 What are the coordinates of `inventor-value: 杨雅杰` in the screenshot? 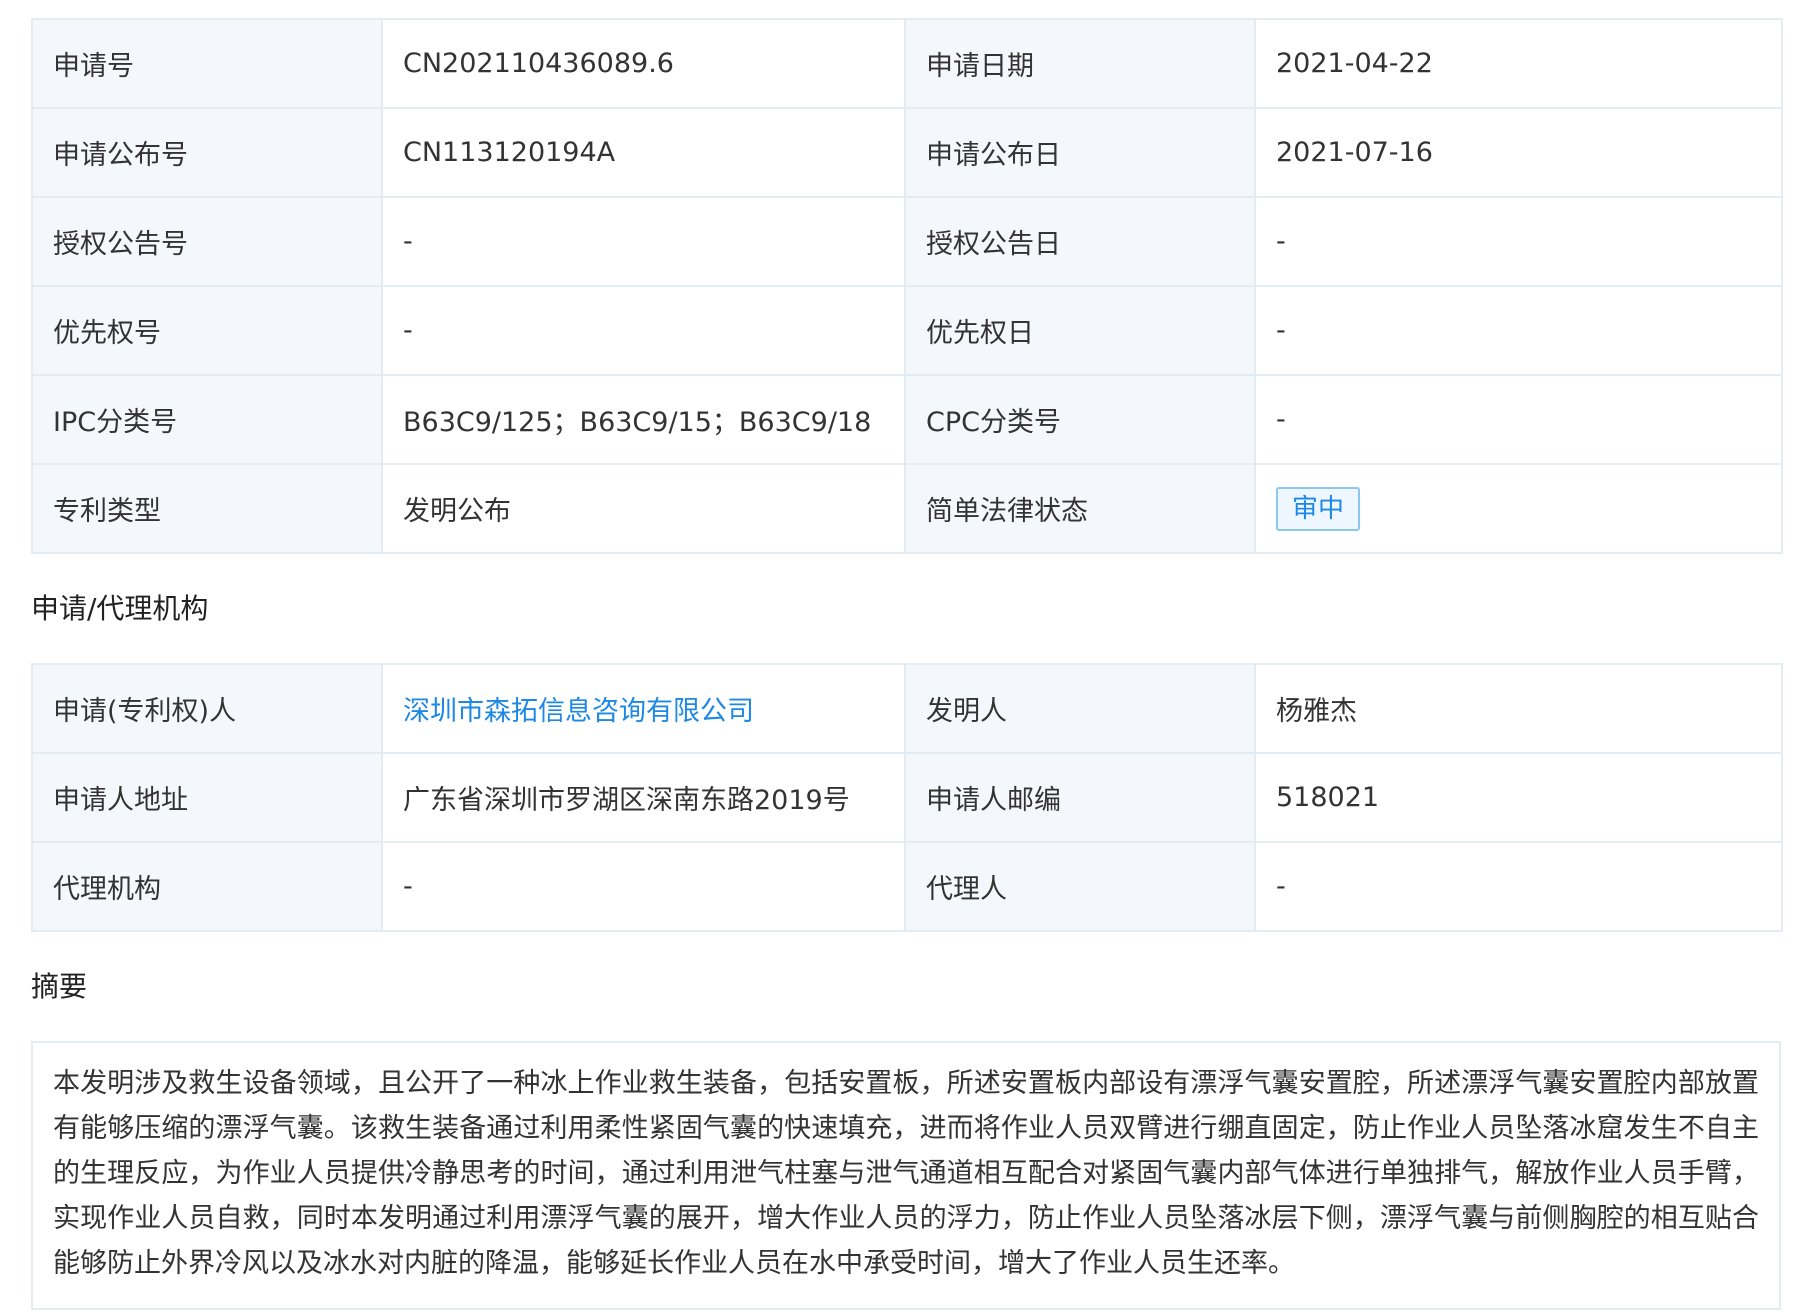 It's located at (1518, 708).